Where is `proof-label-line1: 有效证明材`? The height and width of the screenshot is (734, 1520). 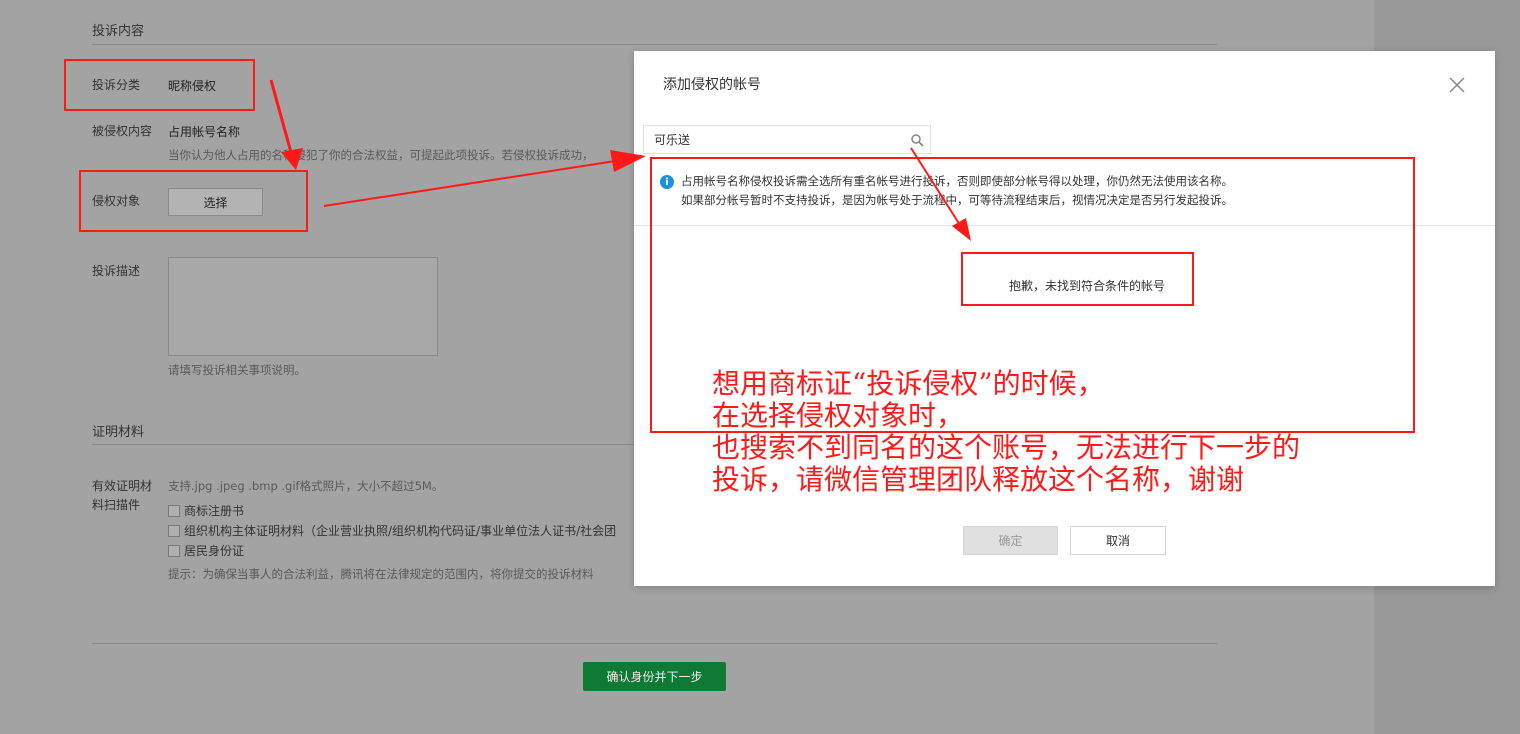 proof-label-line1: 有效证明材 is located at coordinates (122, 486).